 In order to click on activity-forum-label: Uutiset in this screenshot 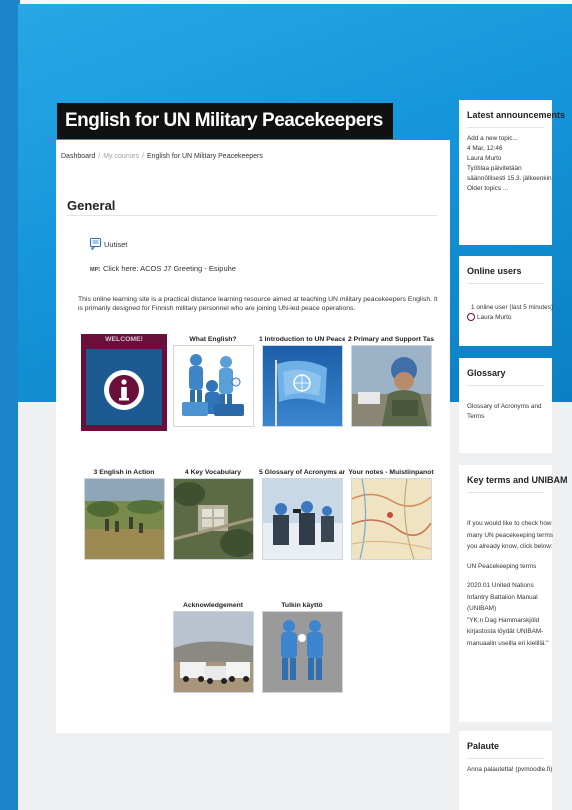, I will do `click(116, 244)`.